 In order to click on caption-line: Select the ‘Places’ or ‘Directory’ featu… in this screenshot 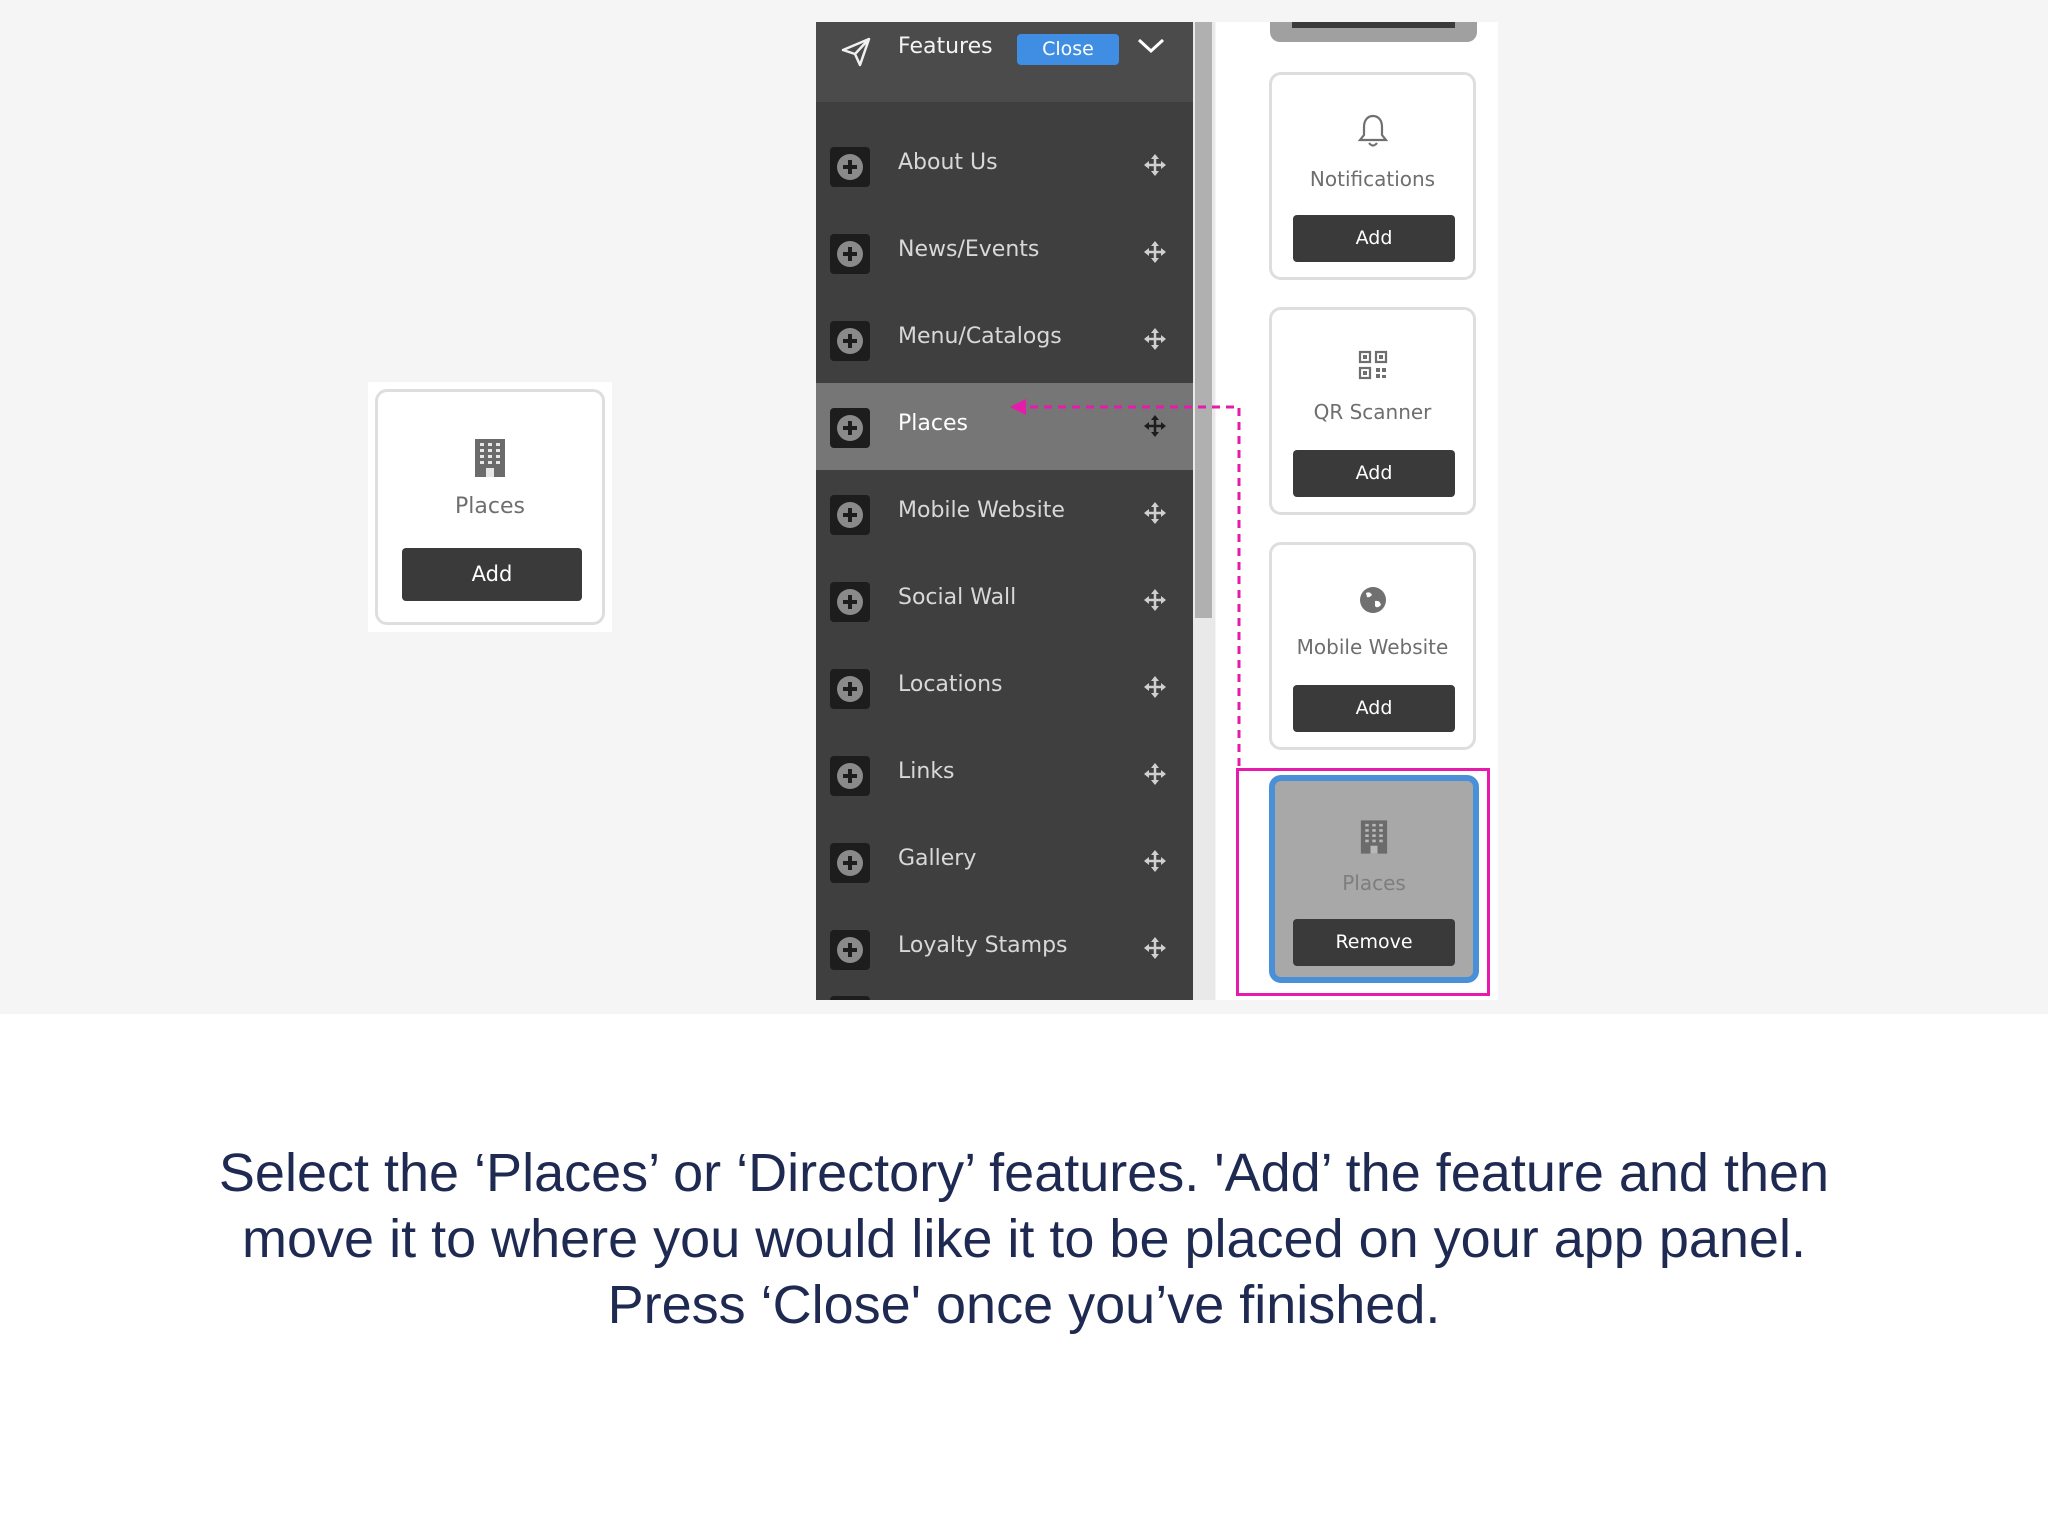, I will do `click(1024, 1173)`.